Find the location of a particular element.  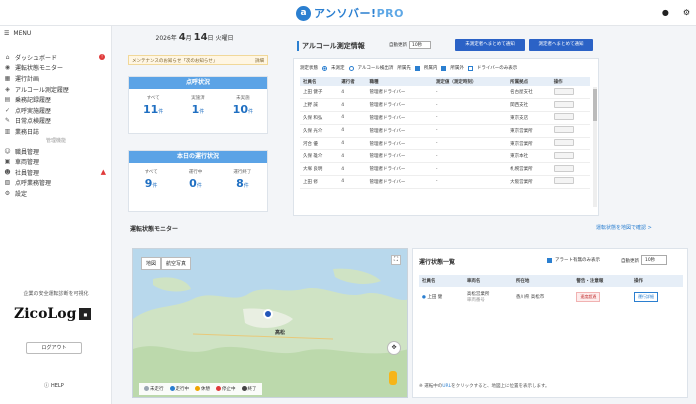

operation-list-title: 運行状態一覧 is located at coordinates (437, 262).